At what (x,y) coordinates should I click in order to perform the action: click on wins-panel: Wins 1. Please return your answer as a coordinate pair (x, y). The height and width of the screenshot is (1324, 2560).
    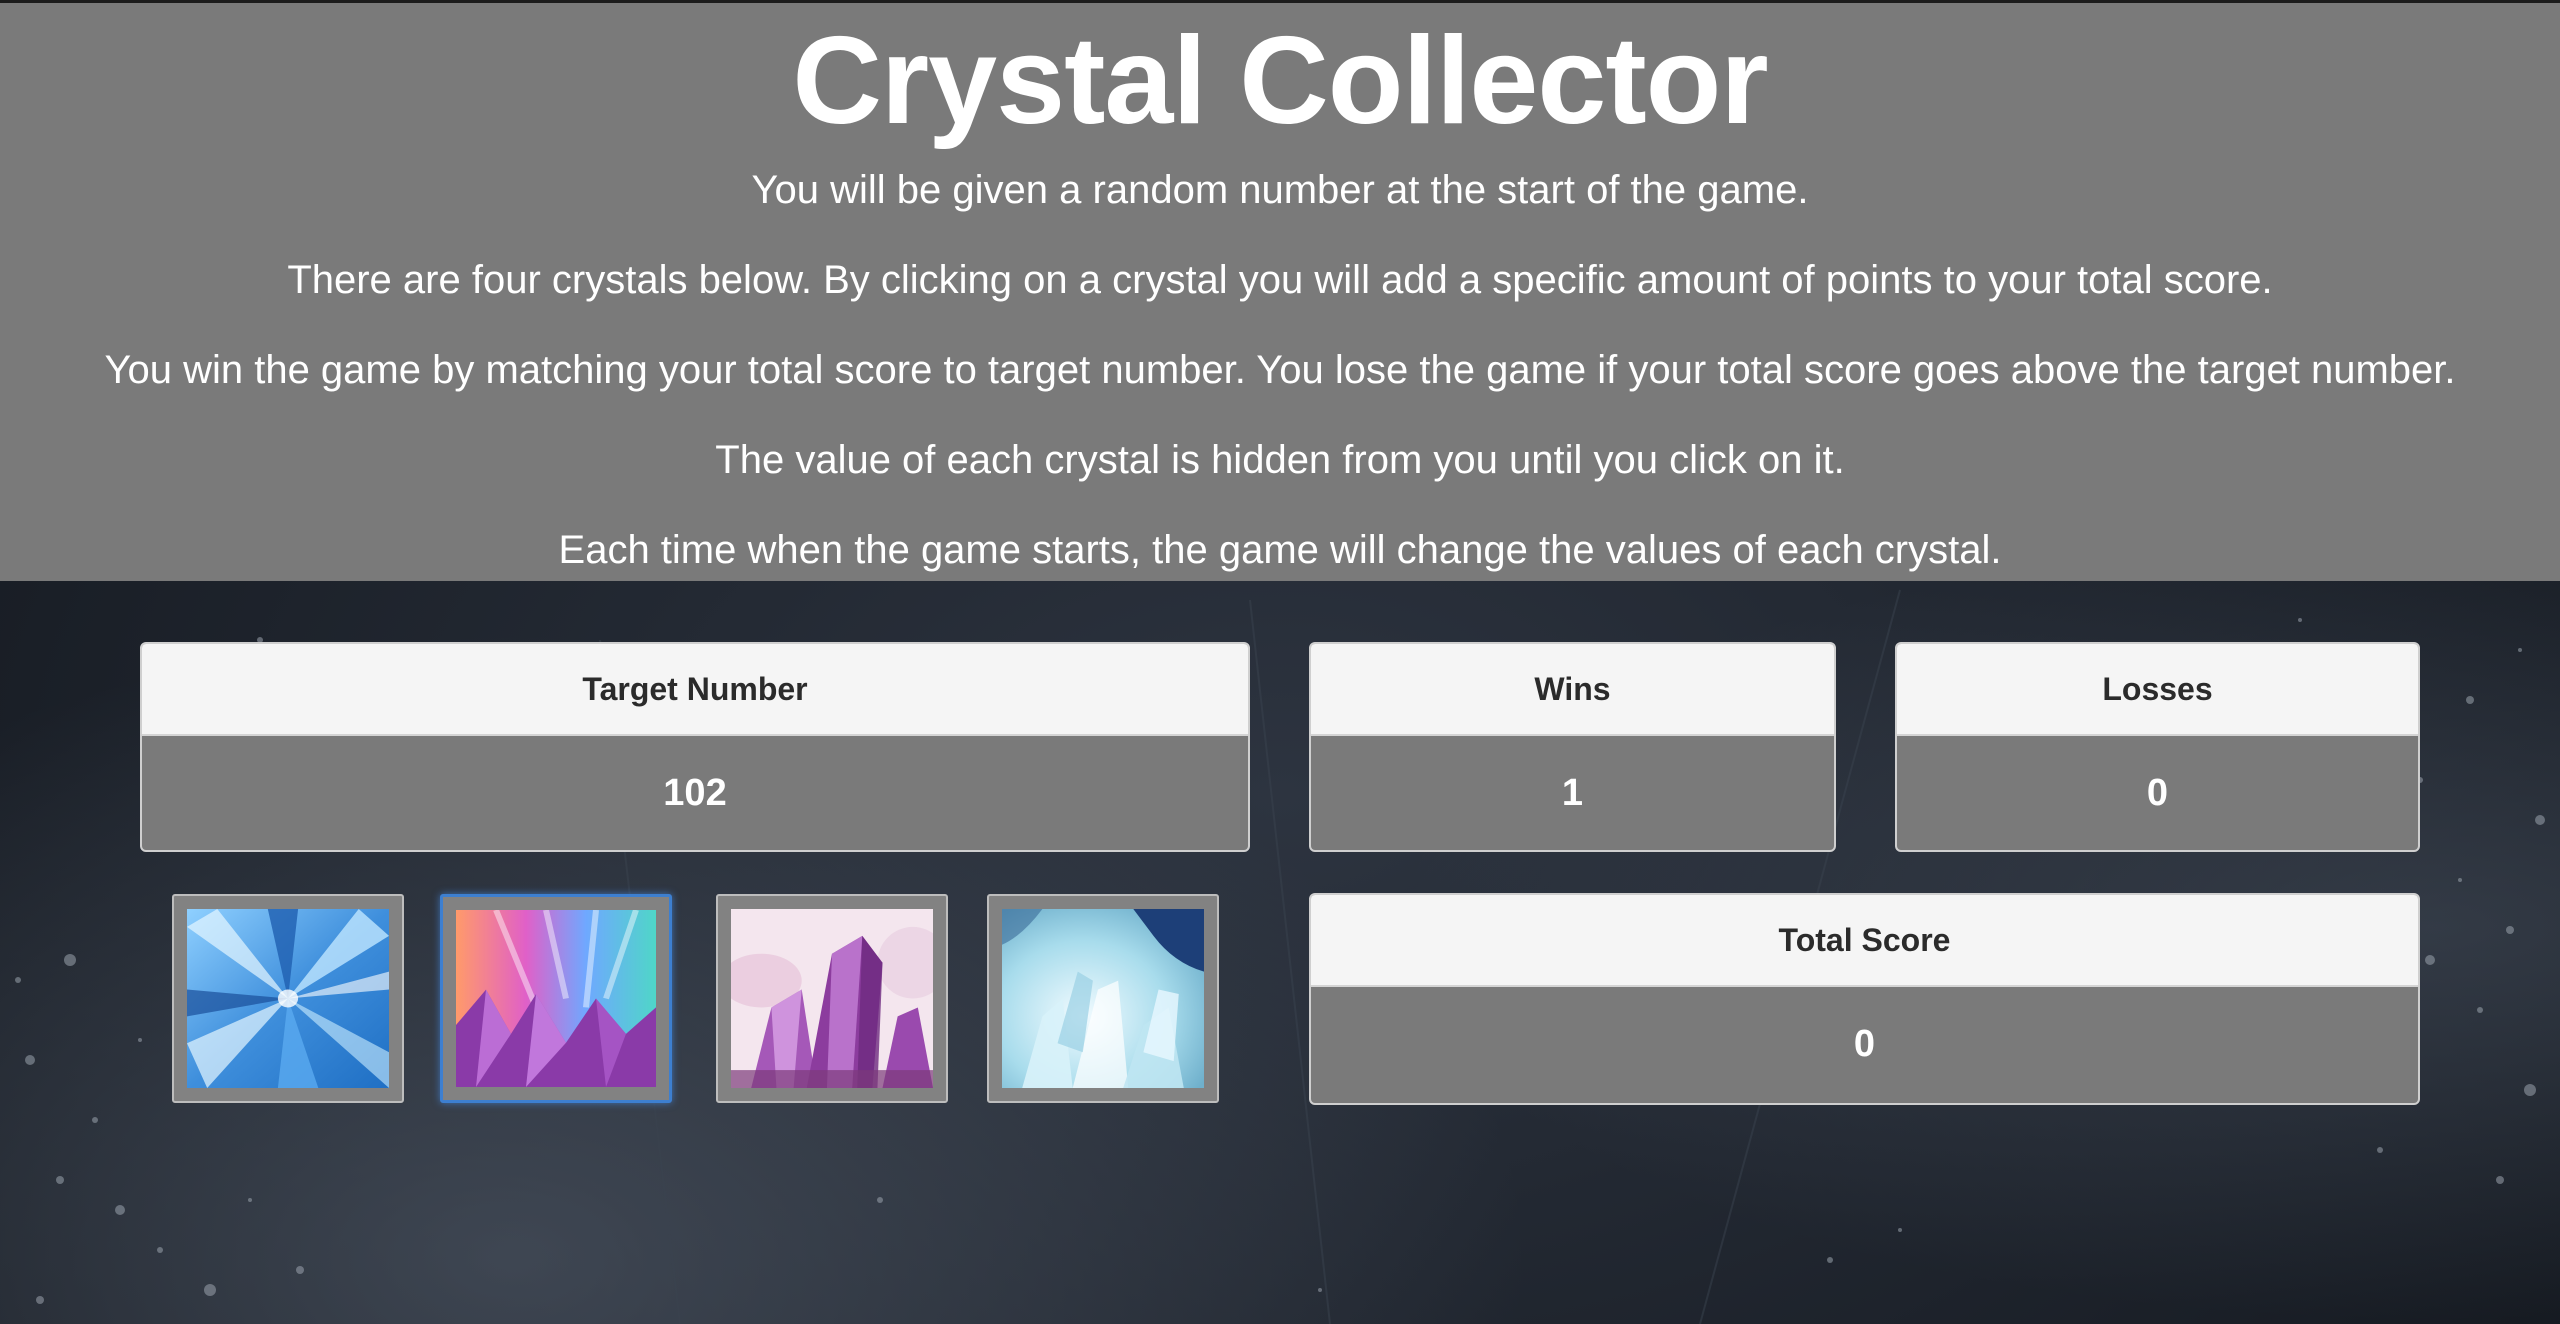
    Looking at the image, I should click on (1572, 747).